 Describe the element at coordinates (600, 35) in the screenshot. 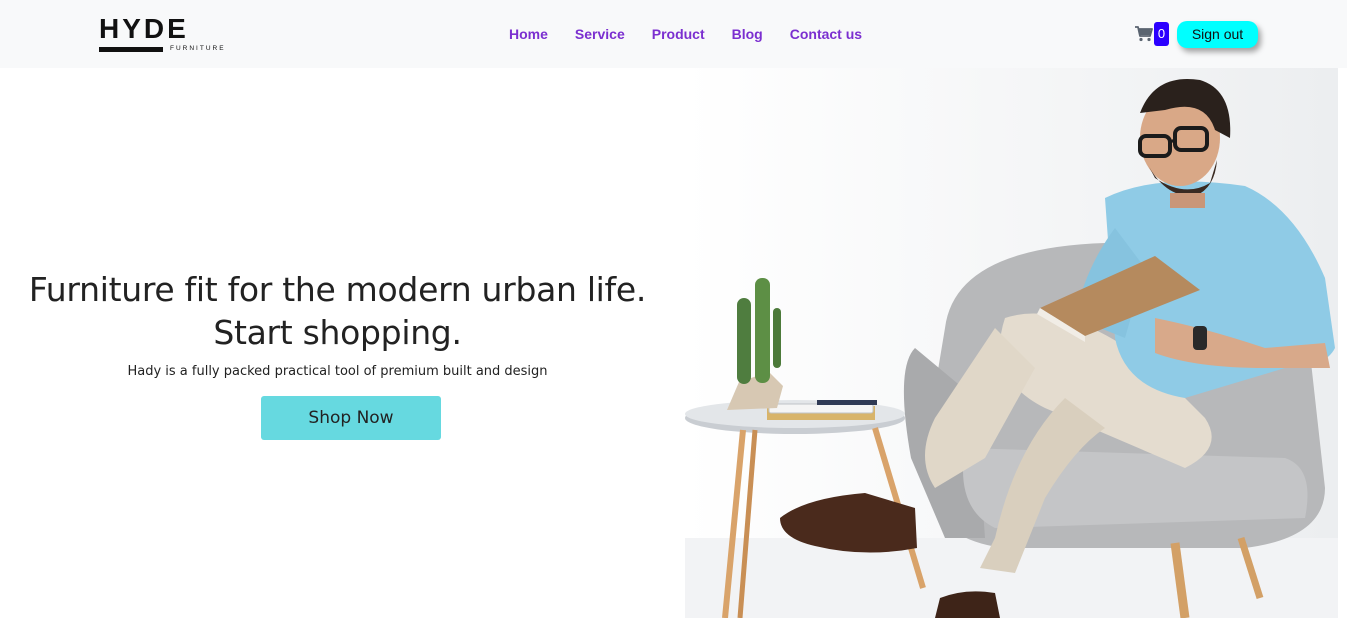

I see `nav-link-service: Service` at that location.